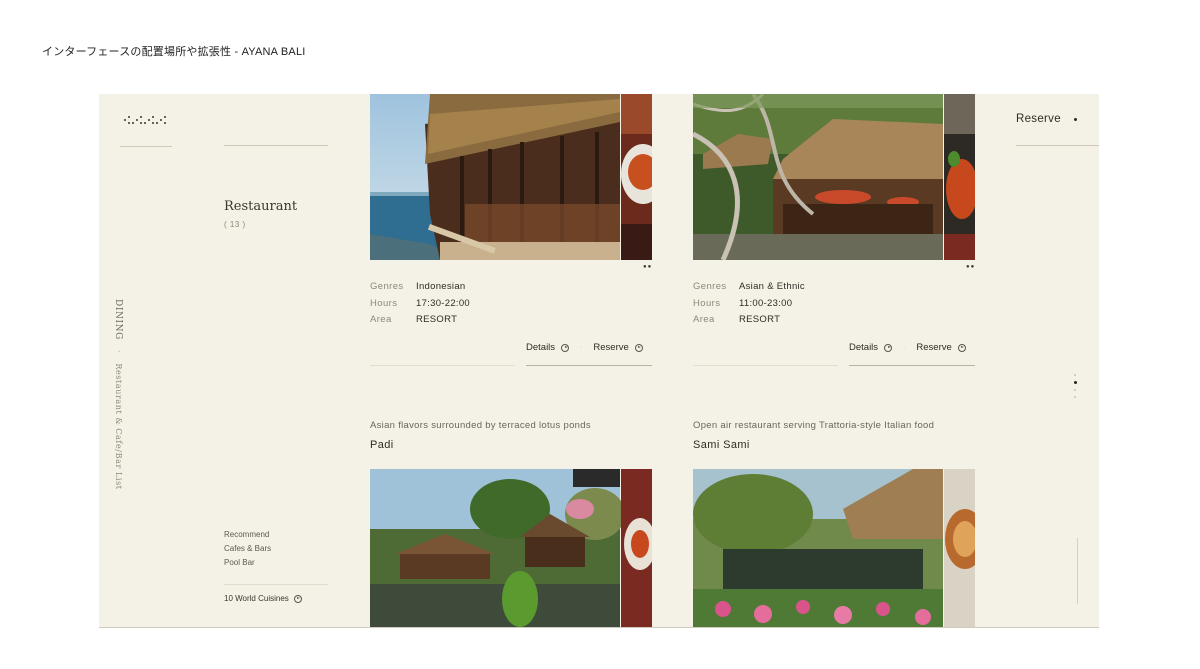 This screenshot has width=1200, height=669. Describe the element at coordinates (1057, 145) in the screenshot. I see `header-divider` at that location.